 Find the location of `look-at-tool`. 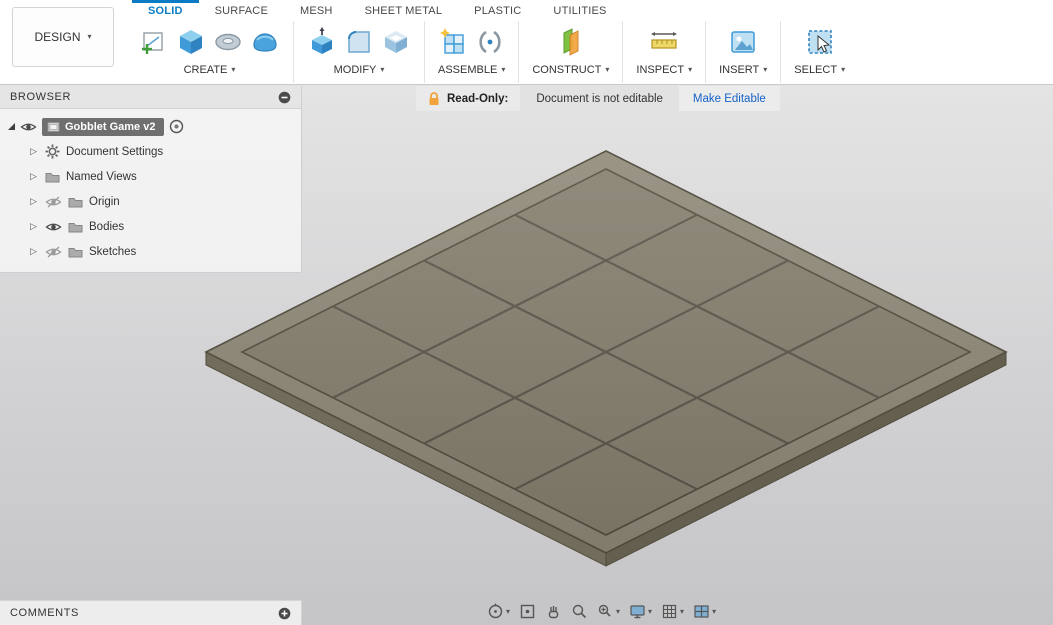

look-at-tool is located at coordinates (527, 611).